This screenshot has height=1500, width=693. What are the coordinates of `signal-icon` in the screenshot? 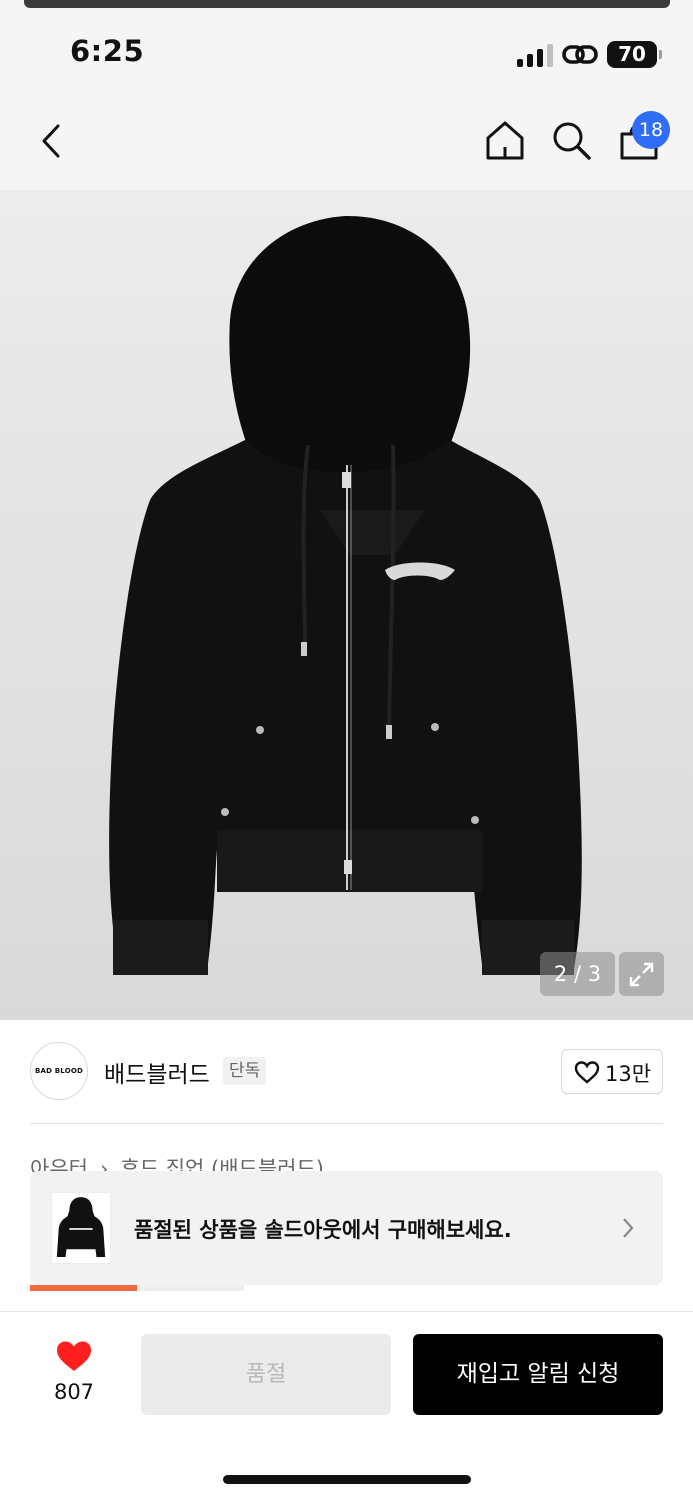 It's located at (535, 55).